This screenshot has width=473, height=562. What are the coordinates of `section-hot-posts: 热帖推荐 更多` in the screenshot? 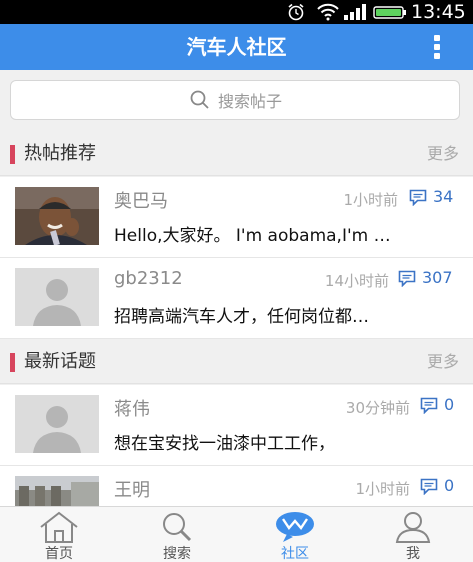 It's located at (236, 154).